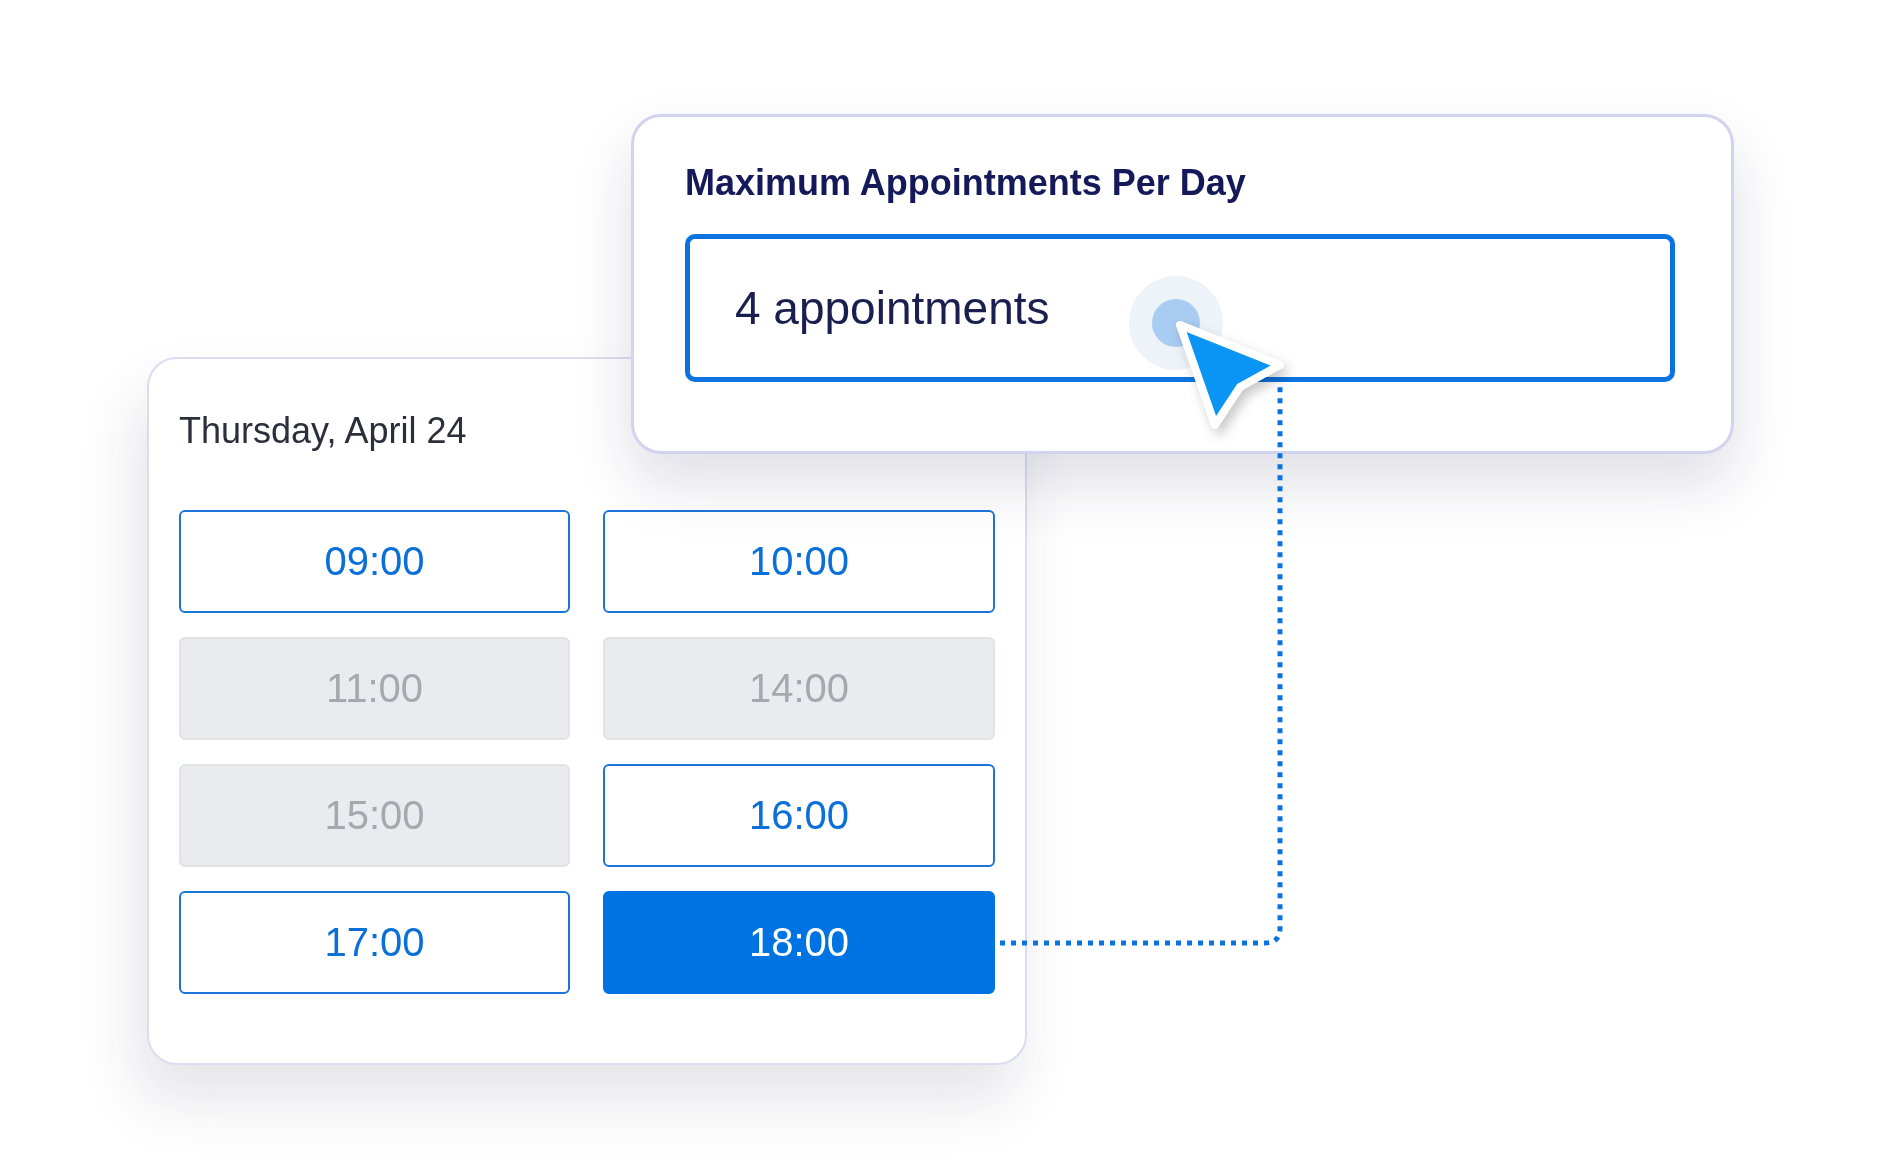  I want to click on time-slot-button: 18:00, so click(799, 942).